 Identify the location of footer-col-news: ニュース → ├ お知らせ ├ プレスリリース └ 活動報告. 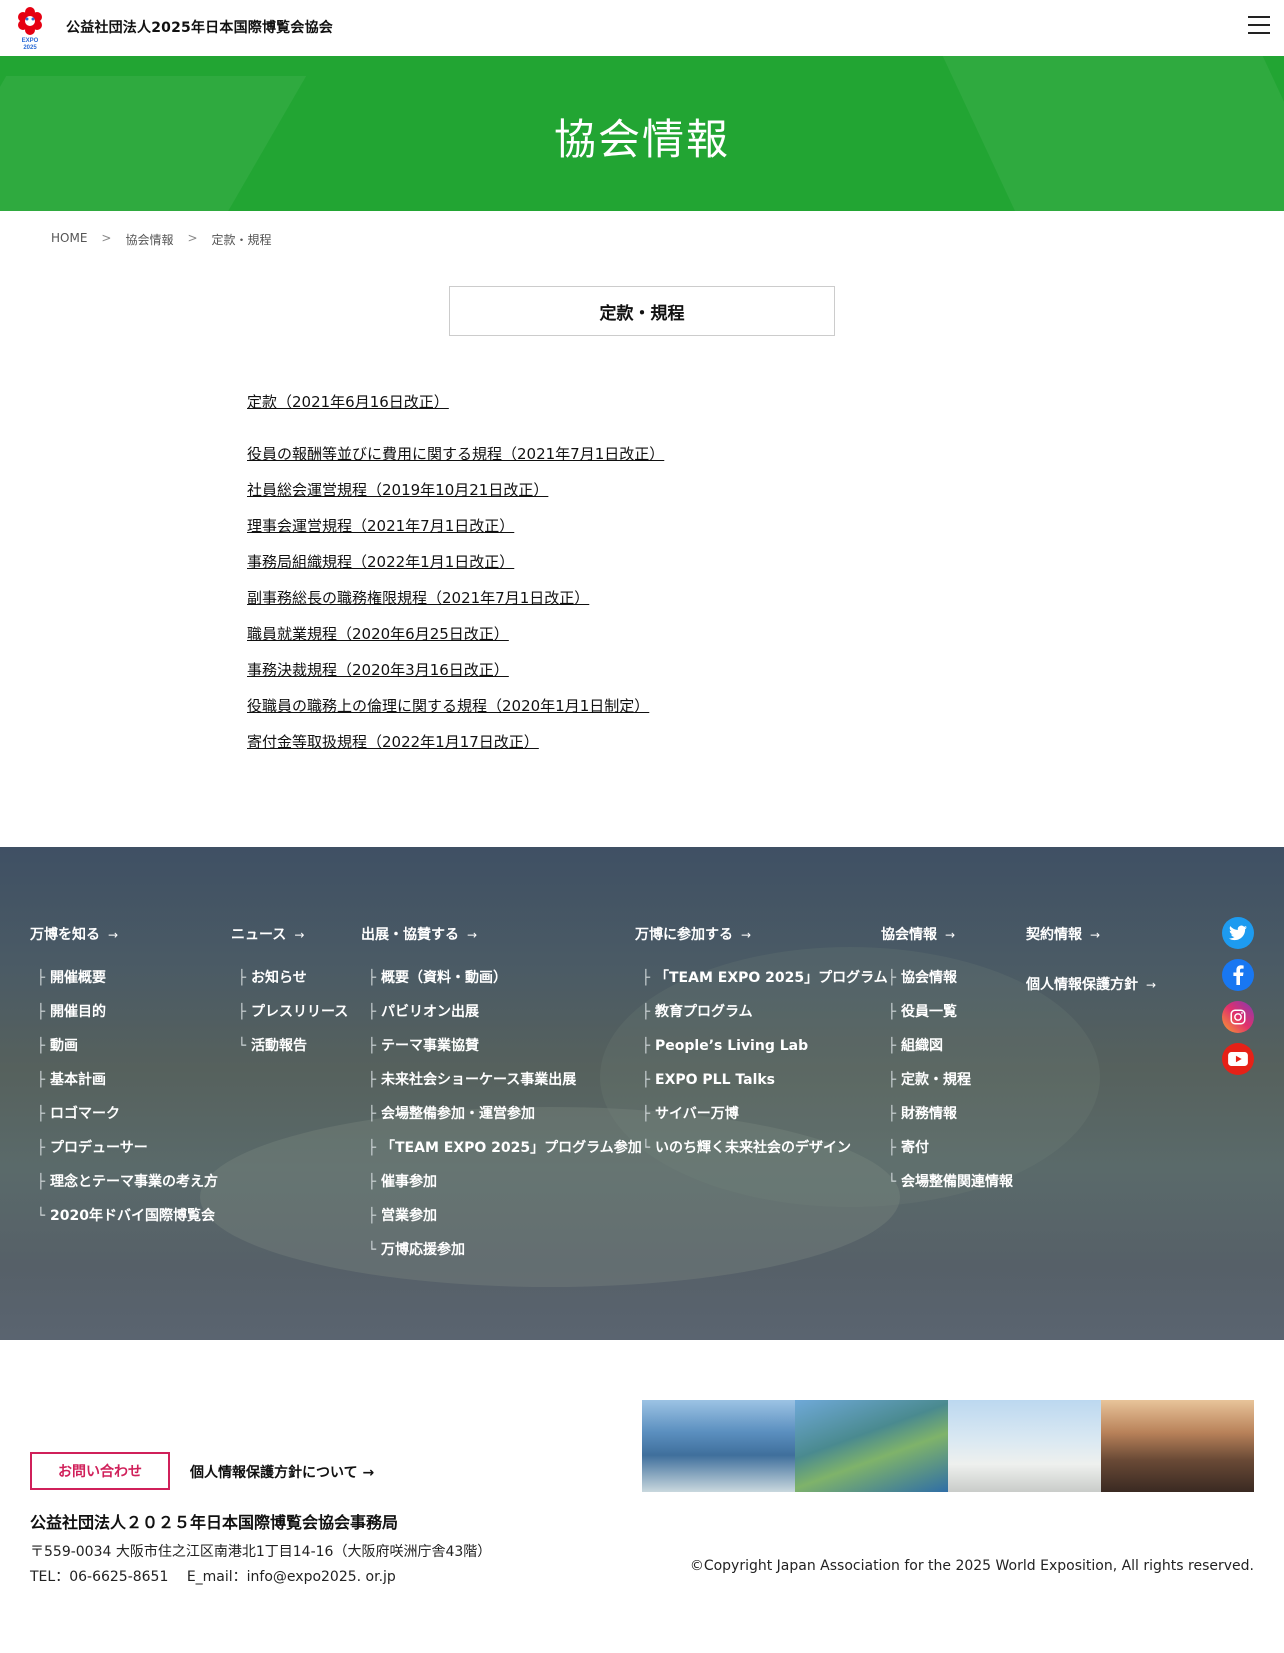
(289, 994).